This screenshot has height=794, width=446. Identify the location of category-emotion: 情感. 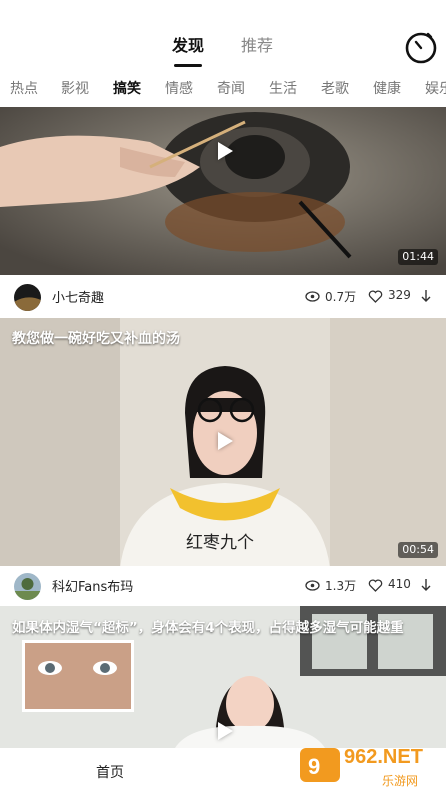
(179, 89).